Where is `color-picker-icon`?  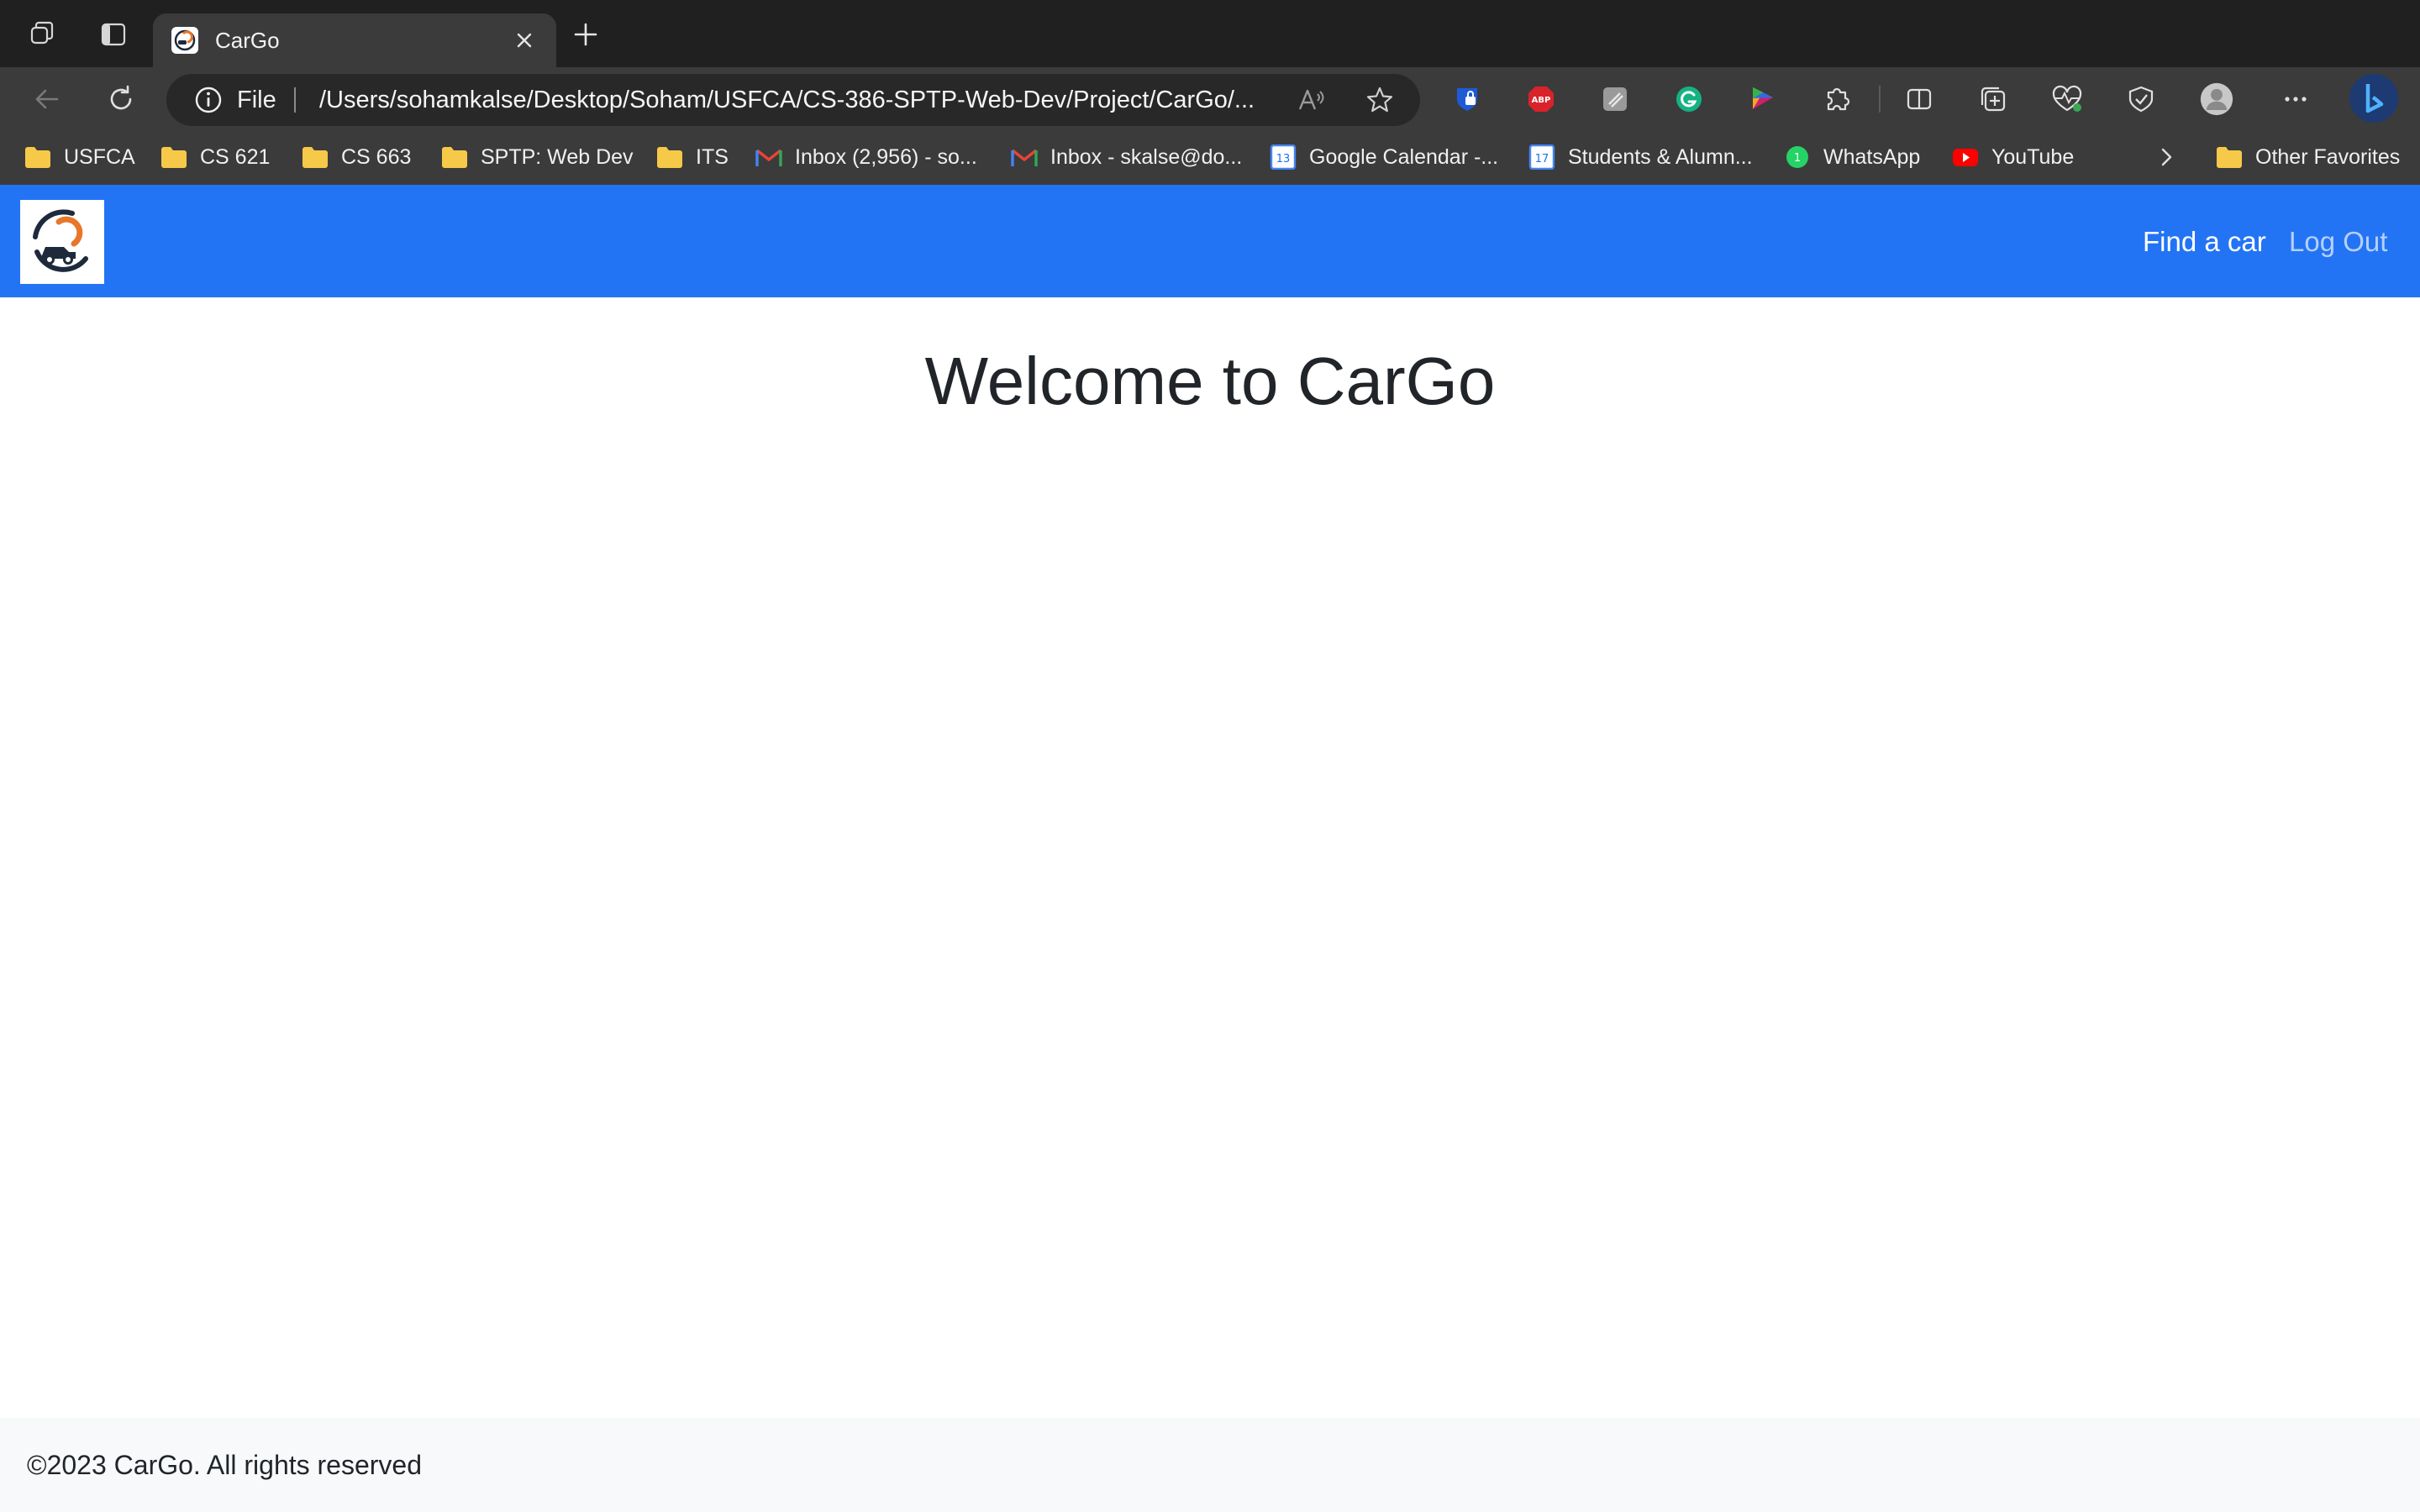 color-picker-icon is located at coordinates (1763, 99).